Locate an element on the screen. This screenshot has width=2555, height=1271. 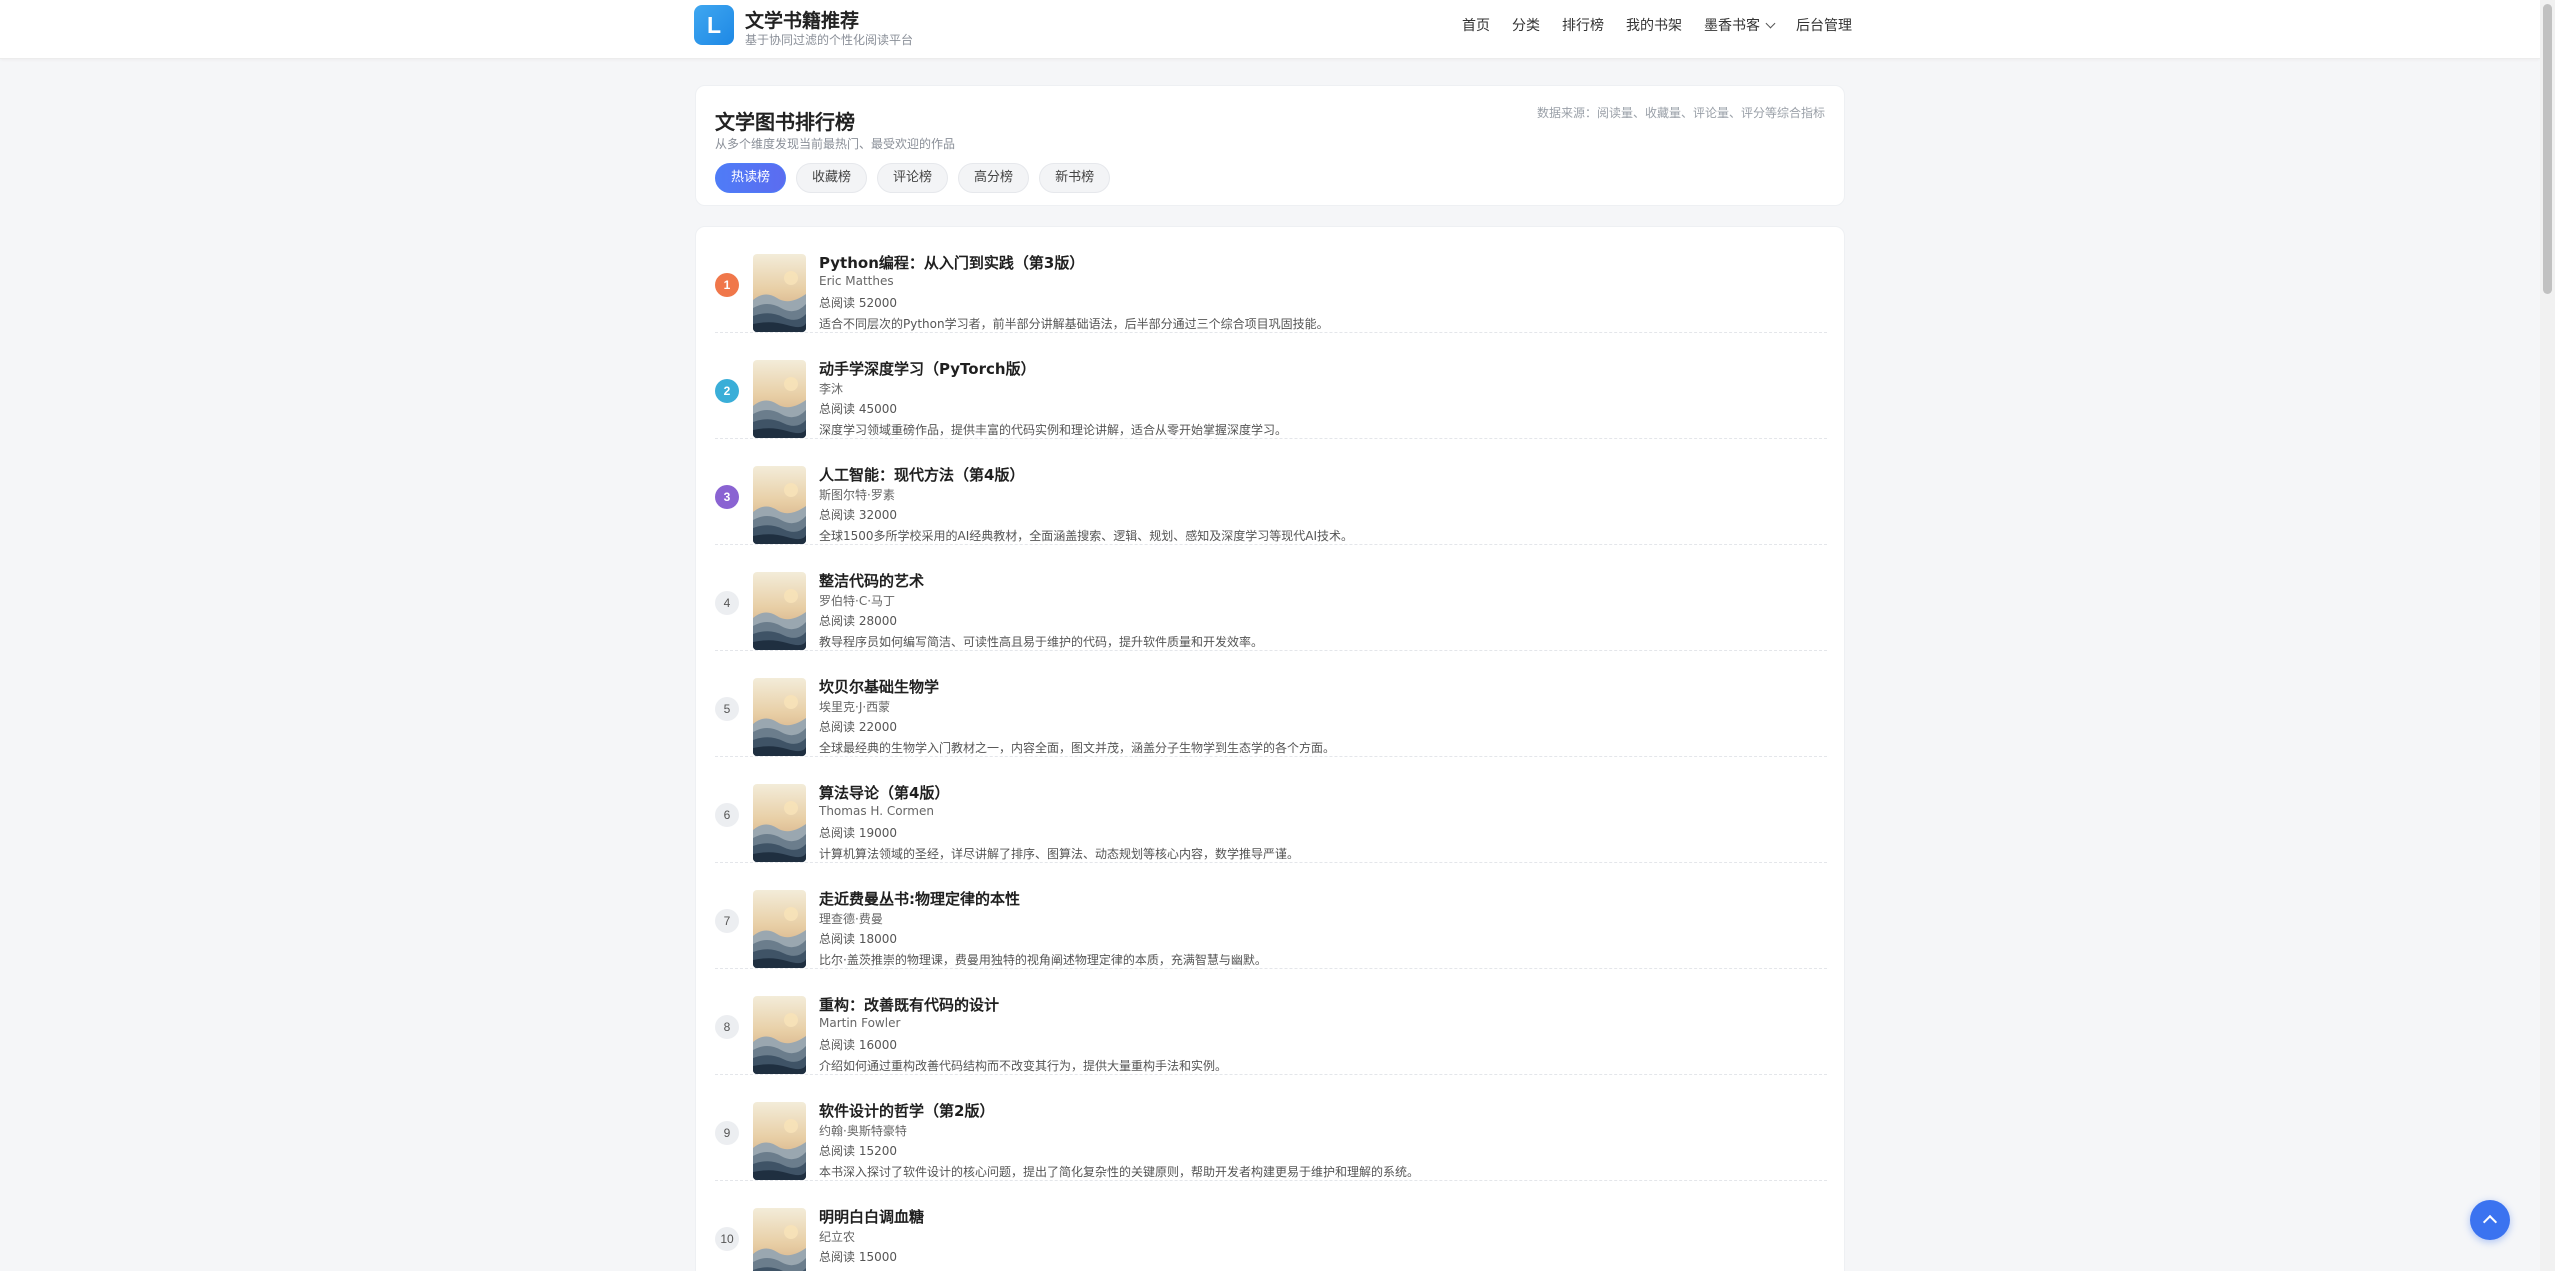
brand-name: 文学书籍推荐 is located at coordinates (802, 19).